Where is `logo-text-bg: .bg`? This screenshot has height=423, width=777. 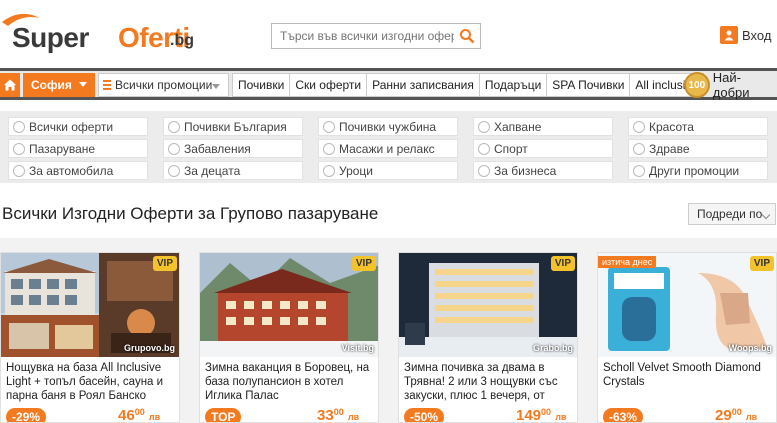 logo-text-bg: .bg is located at coordinates (182, 40).